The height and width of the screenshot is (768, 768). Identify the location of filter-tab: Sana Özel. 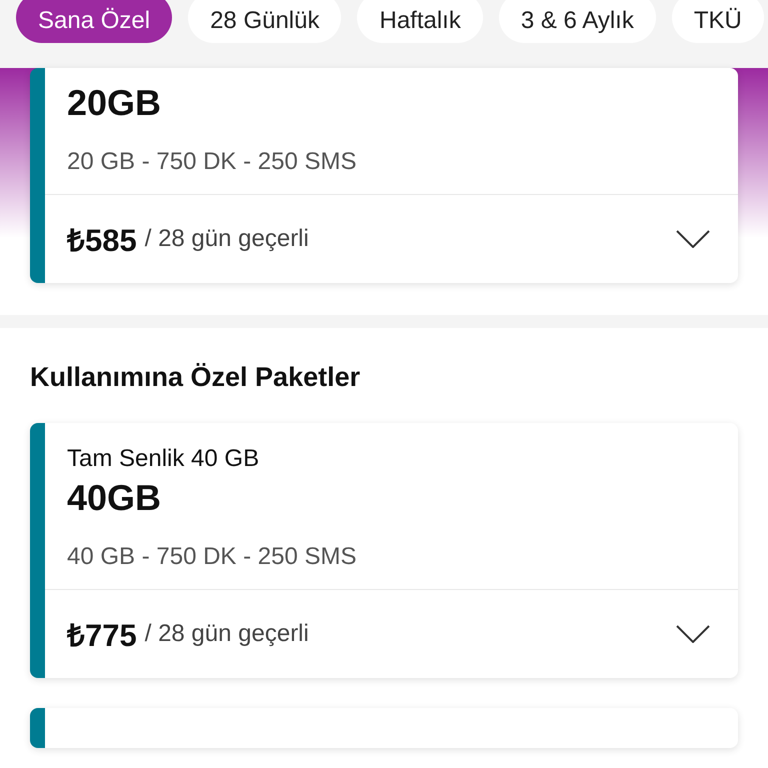
(94, 21).